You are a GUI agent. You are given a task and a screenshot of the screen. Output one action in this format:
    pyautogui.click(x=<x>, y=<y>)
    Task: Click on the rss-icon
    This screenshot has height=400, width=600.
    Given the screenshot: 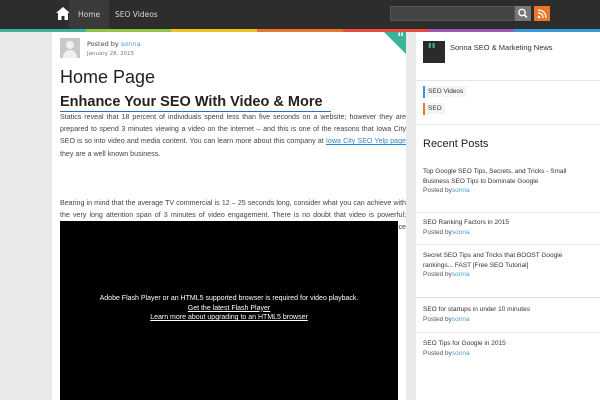 What is the action you would take?
    pyautogui.click(x=542, y=14)
    